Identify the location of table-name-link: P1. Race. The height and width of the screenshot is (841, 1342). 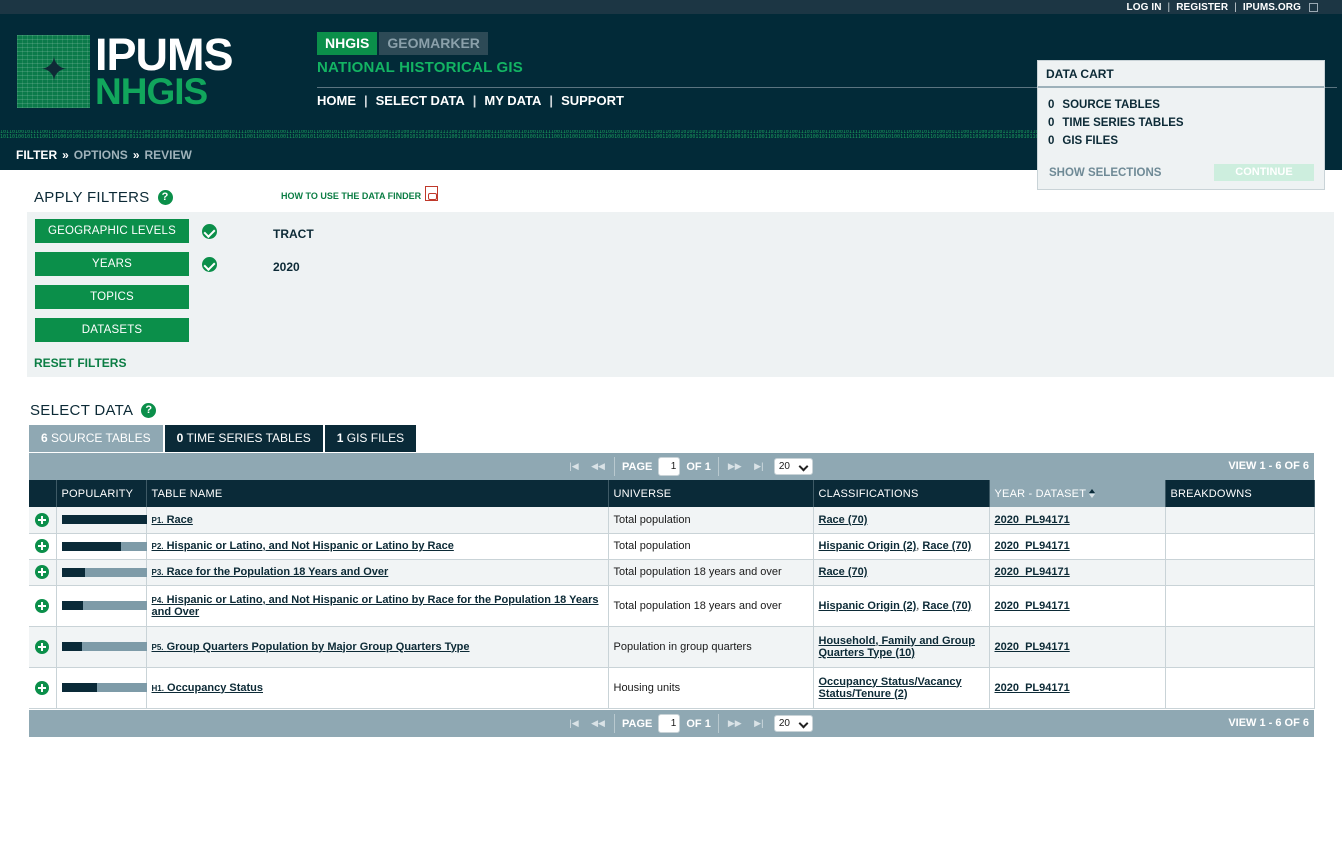
(172, 520).